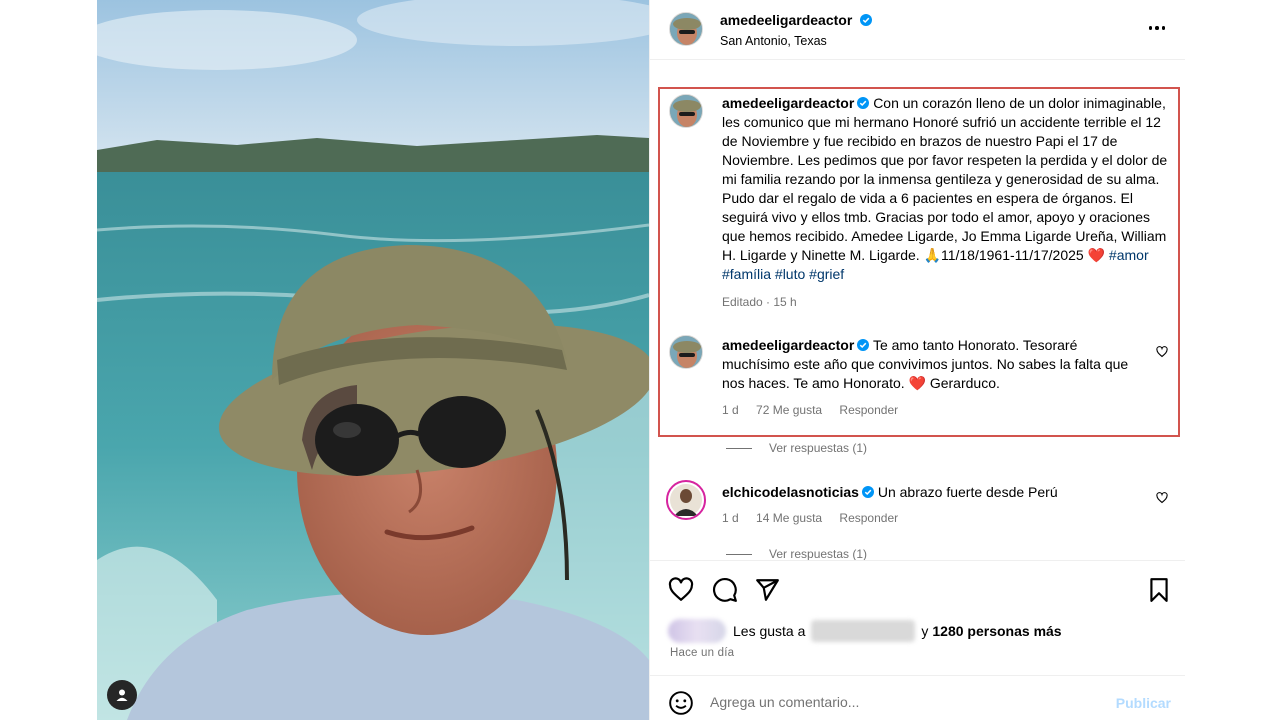 The width and height of the screenshot is (1280, 720). Describe the element at coordinates (725, 590) in the screenshot. I see `comment-icon` at that location.